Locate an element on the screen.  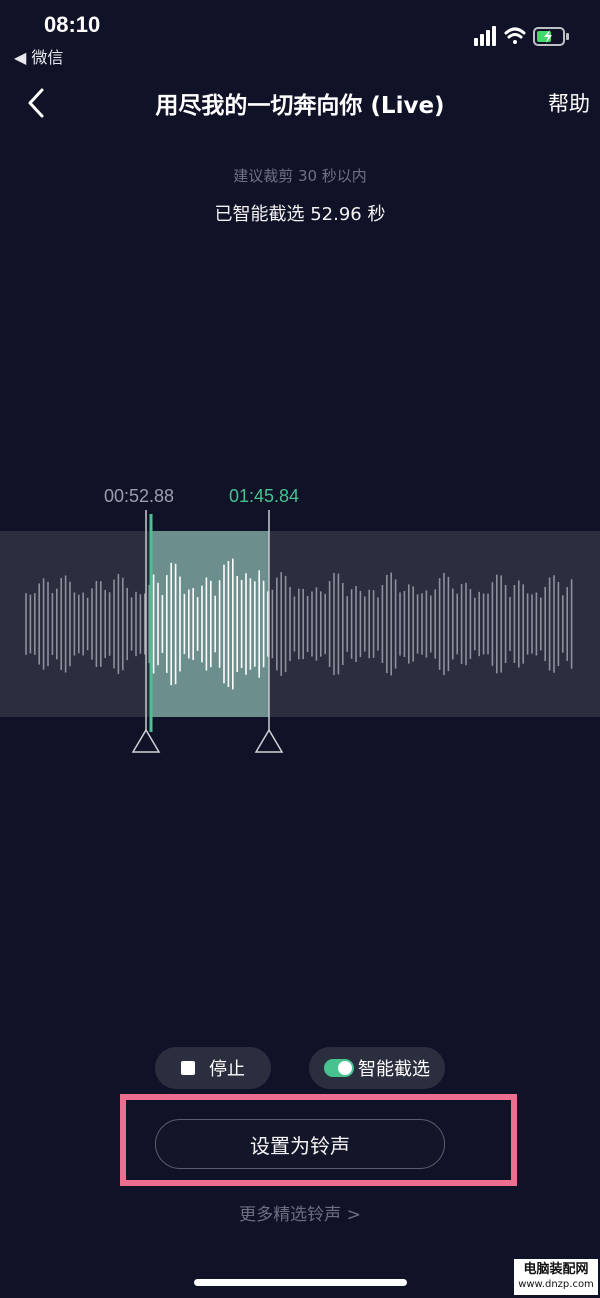
toggle-switch-icon is located at coordinates (339, 1068).